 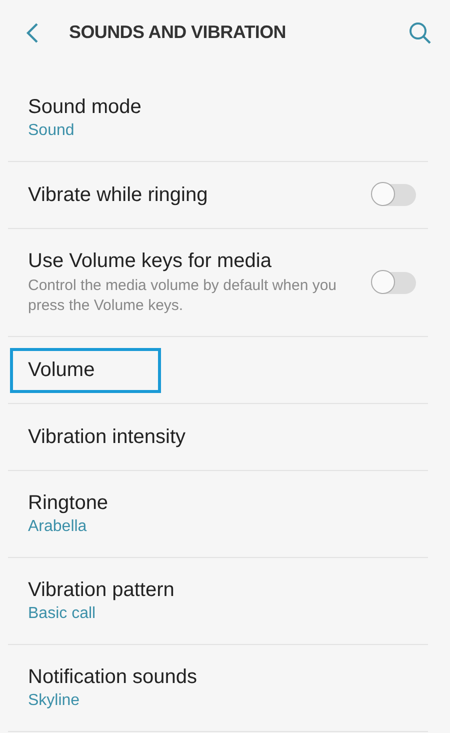 I want to click on item-title: Use Volume keys for media, so click(x=150, y=261).